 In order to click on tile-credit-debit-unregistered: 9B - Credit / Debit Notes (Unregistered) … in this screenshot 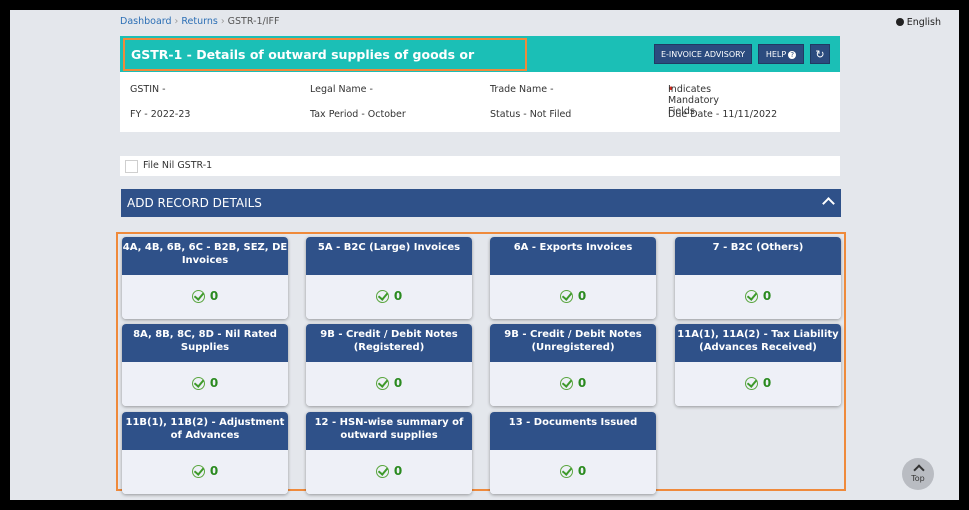, I will do `click(573, 365)`.